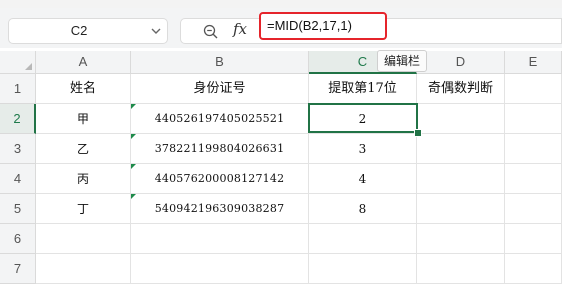 This screenshot has width=562, height=289. I want to click on row-header-7: 7, so click(18, 269).